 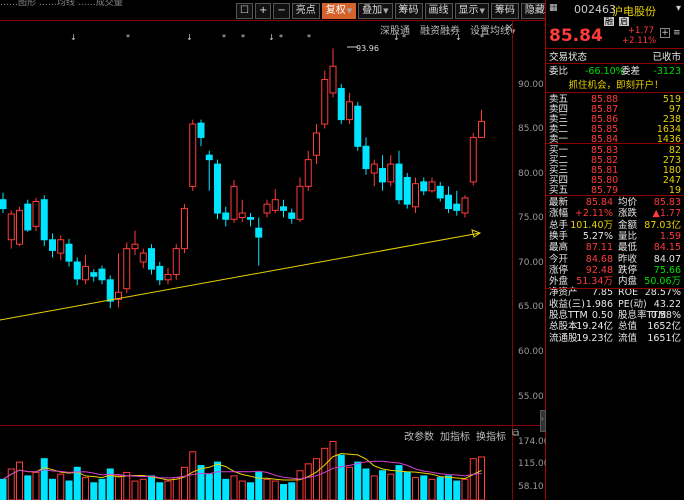 I want to click on zoom-in-button: +, so click(x=263, y=11).